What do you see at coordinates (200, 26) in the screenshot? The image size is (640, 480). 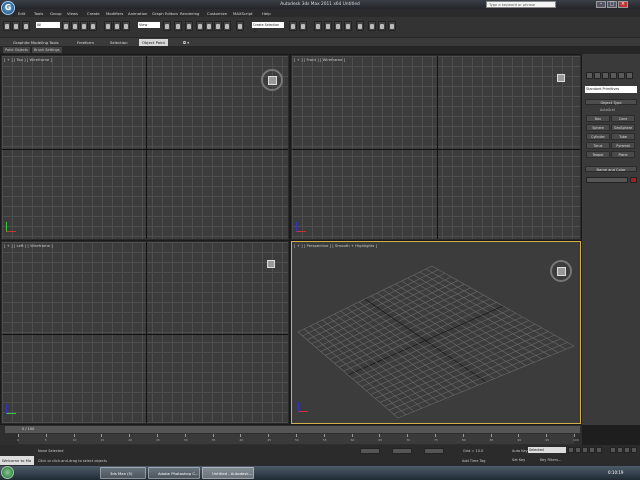 I see `snaps-toggle-icon` at bounding box center [200, 26].